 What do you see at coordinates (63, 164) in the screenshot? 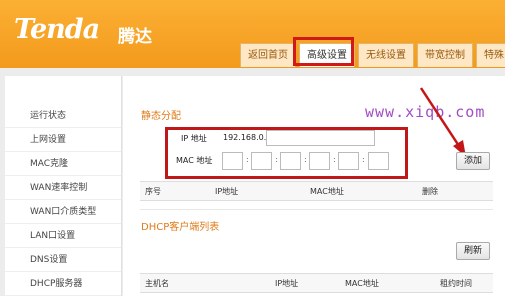
I see `sidebar-item-mac-clone: MAC克隆` at bounding box center [63, 164].